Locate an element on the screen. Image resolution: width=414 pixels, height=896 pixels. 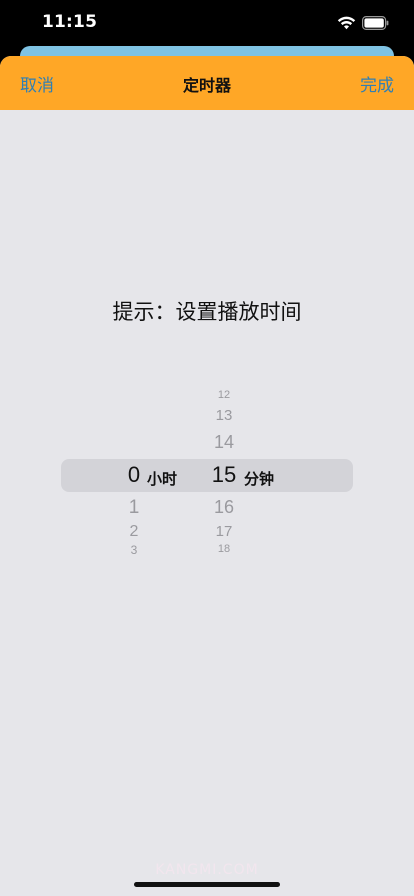
watermark-text: KANGMI.COM is located at coordinates (207, 870).